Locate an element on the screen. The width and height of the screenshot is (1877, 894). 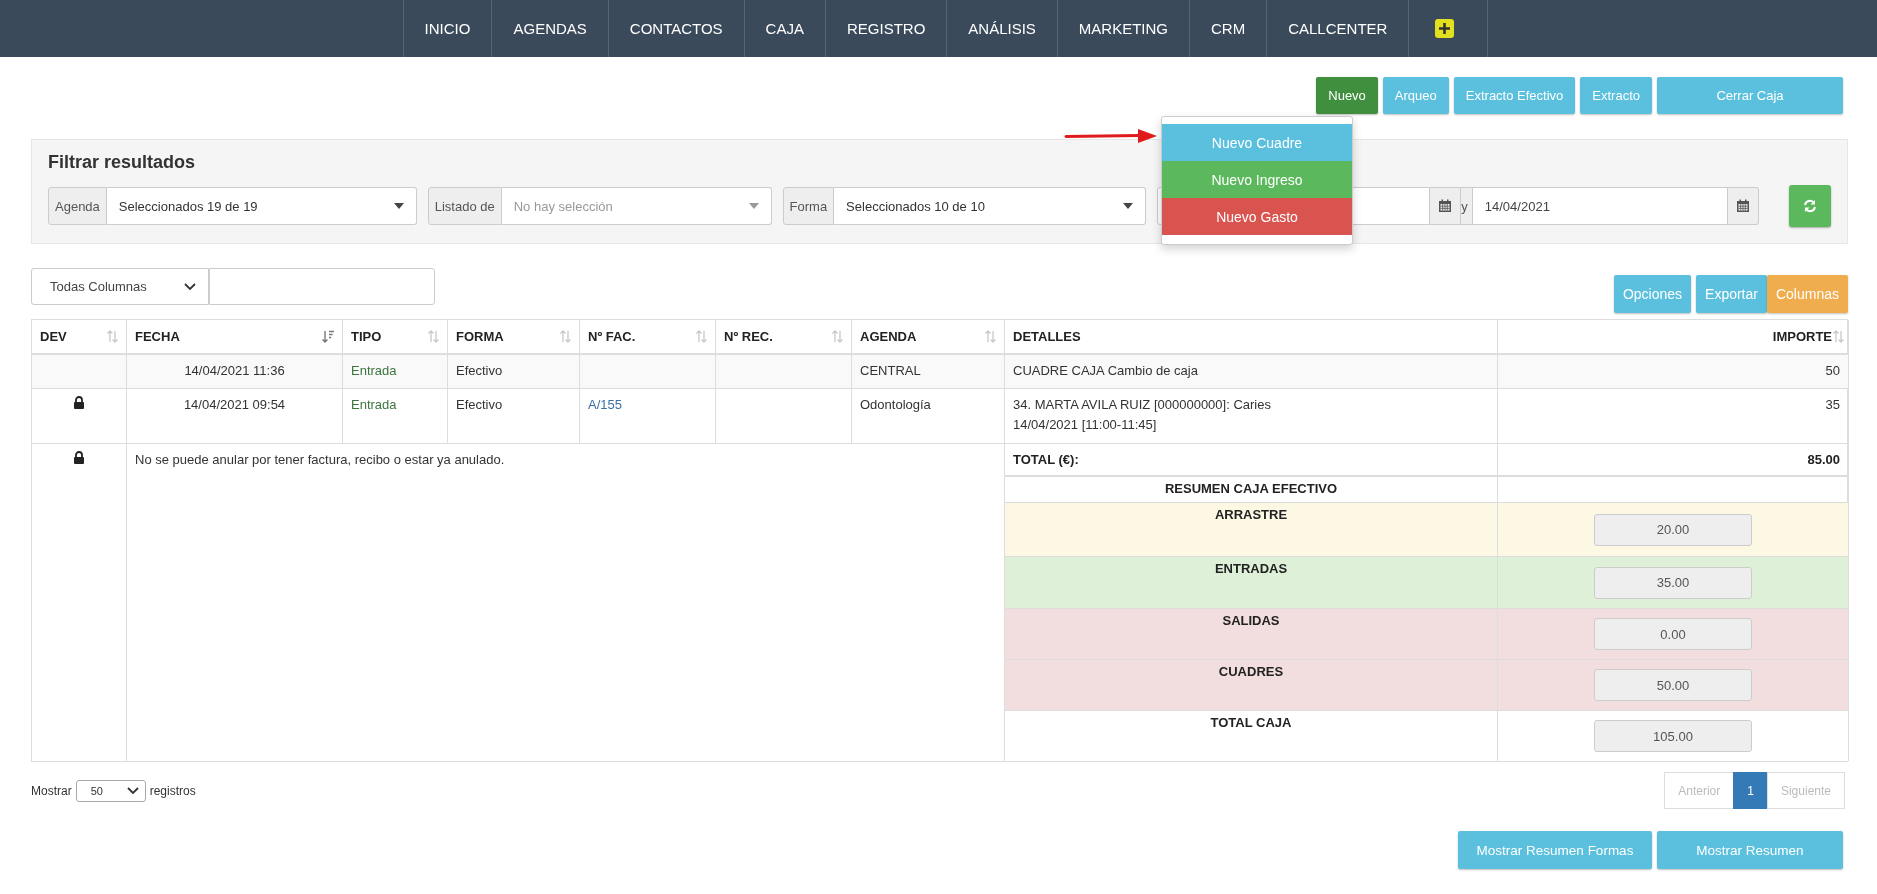
amount-field: 105.00 is located at coordinates (1673, 736).